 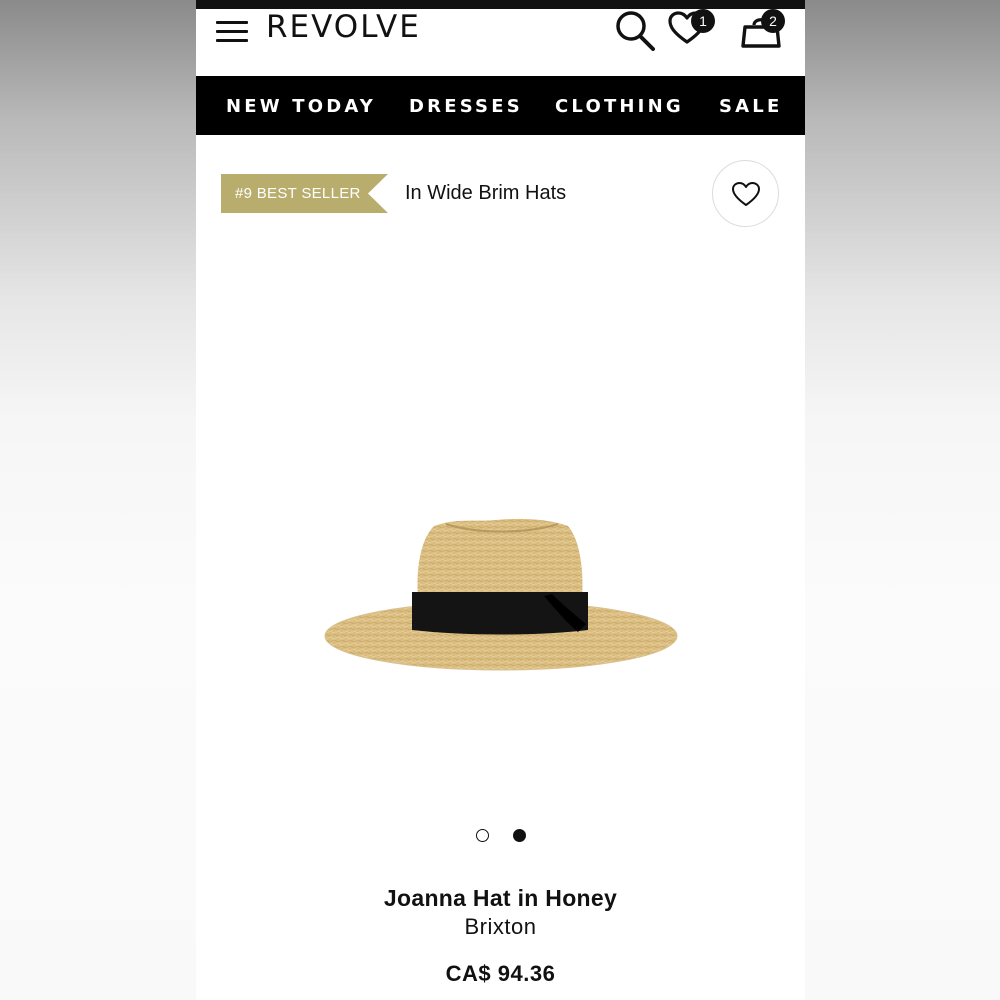 I want to click on menu-icon, so click(x=232, y=32).